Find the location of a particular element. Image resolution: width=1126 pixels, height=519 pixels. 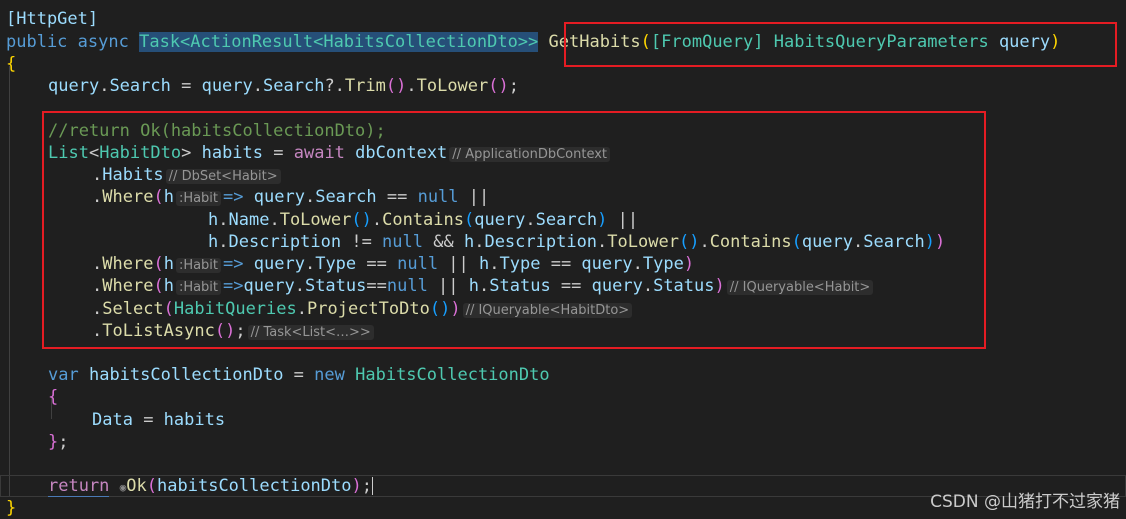

attribute-token: [HttpGet] is located at coordinates (52, 19).